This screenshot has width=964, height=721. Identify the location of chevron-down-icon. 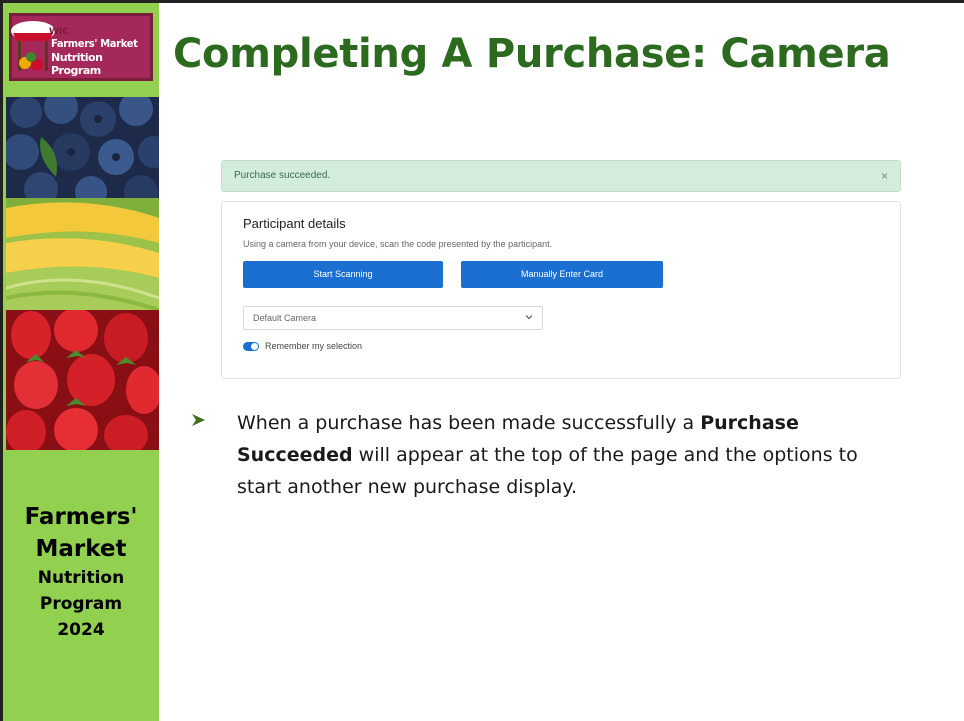
(529, 317).